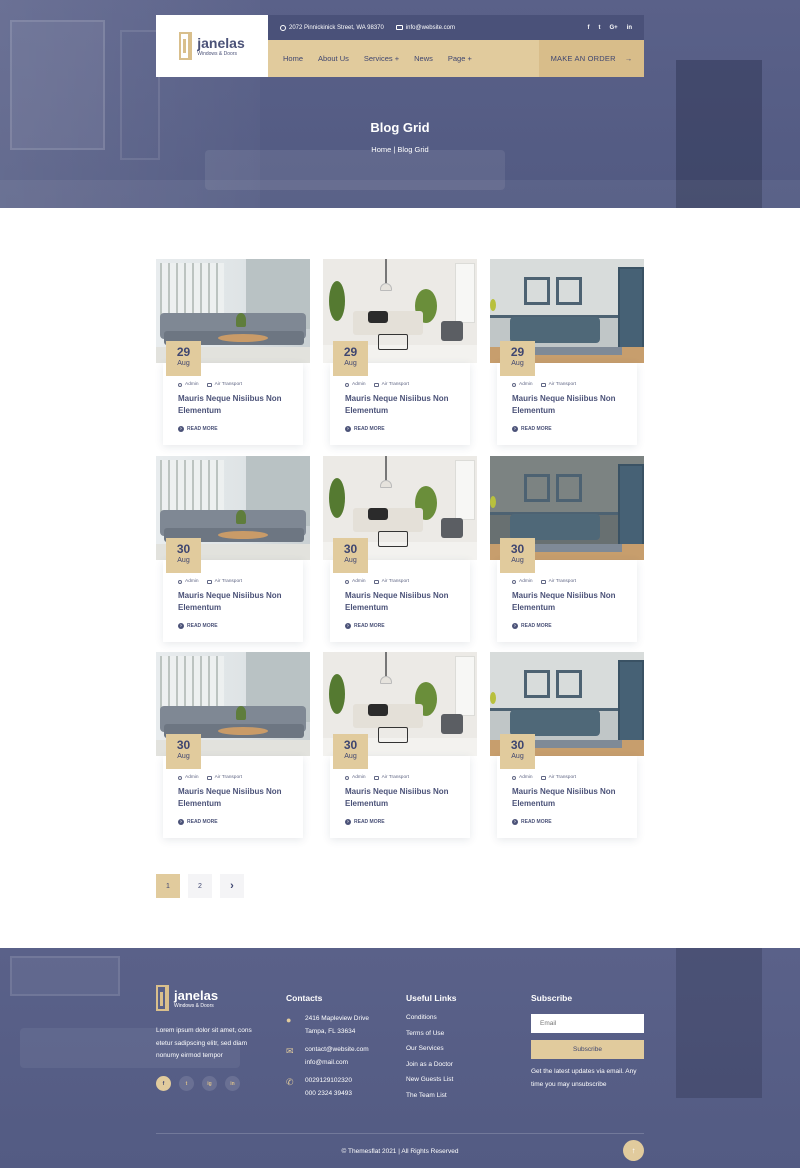  What do you see at coordinates (430, 28) in the screenshot?
I see `email-text: info@website.com` at bounding box center [430, 28].